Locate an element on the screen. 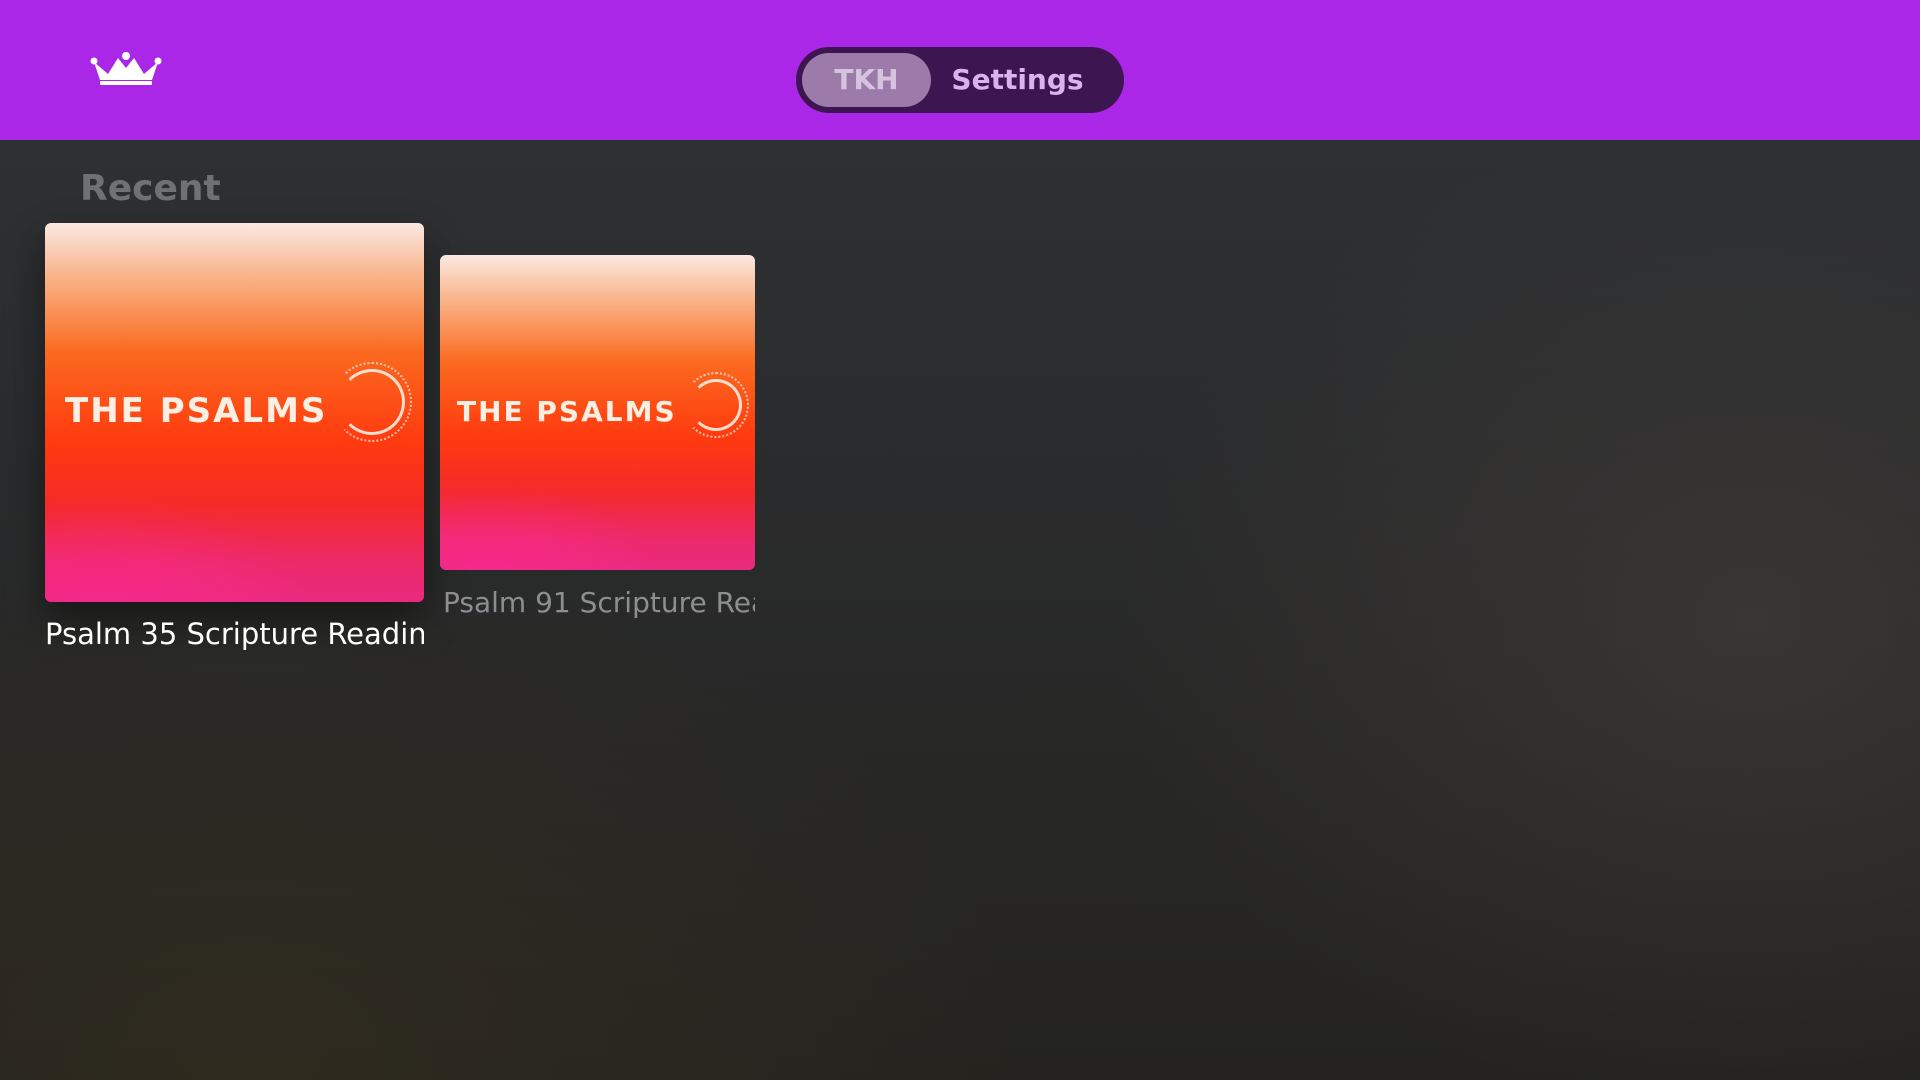 The width and height of the screenshot is (1920, 1080). section-title-recent: Recent is located at coordinates (150, 188).